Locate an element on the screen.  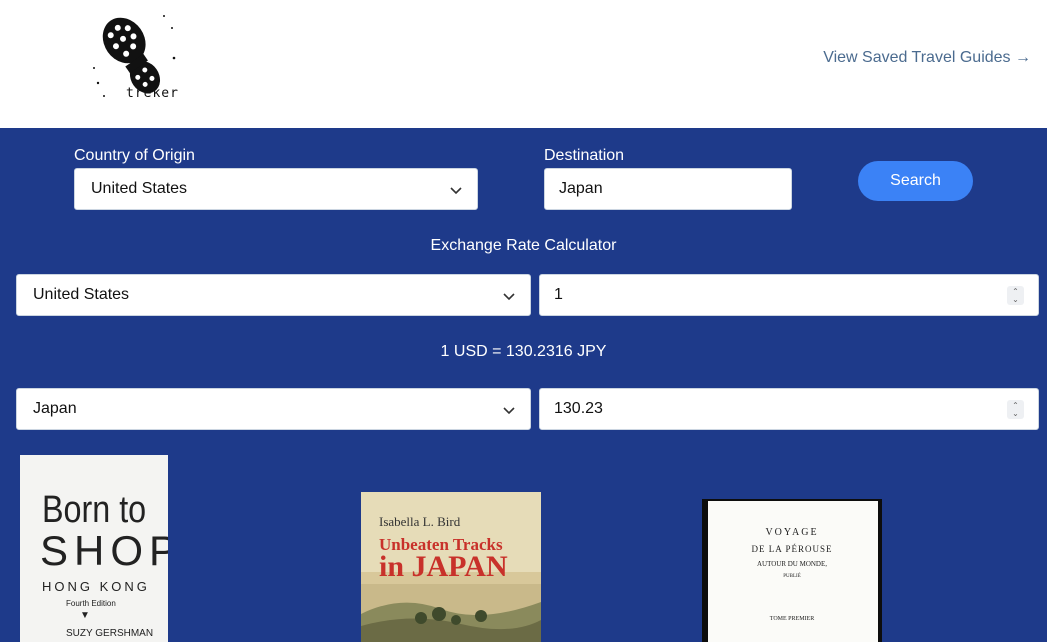
from-amount-value: 1 is located at coordinates (558, 294).